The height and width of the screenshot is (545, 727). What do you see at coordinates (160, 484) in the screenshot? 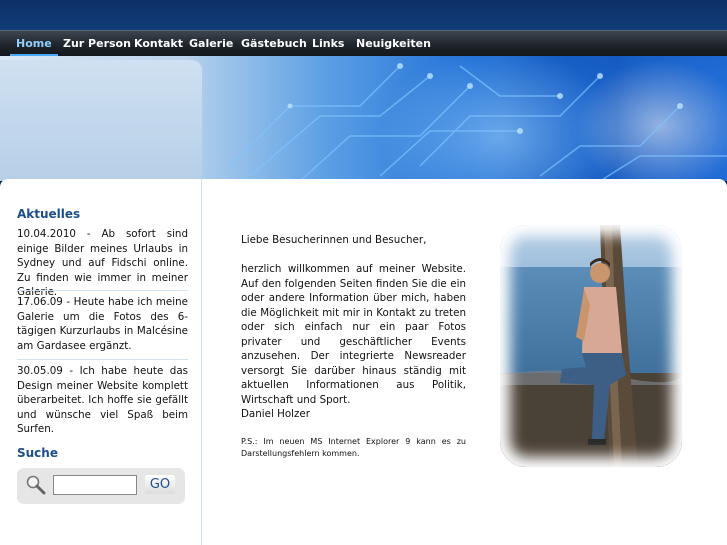
I see `search-go-button: GO` at bounding box center [160, 484].